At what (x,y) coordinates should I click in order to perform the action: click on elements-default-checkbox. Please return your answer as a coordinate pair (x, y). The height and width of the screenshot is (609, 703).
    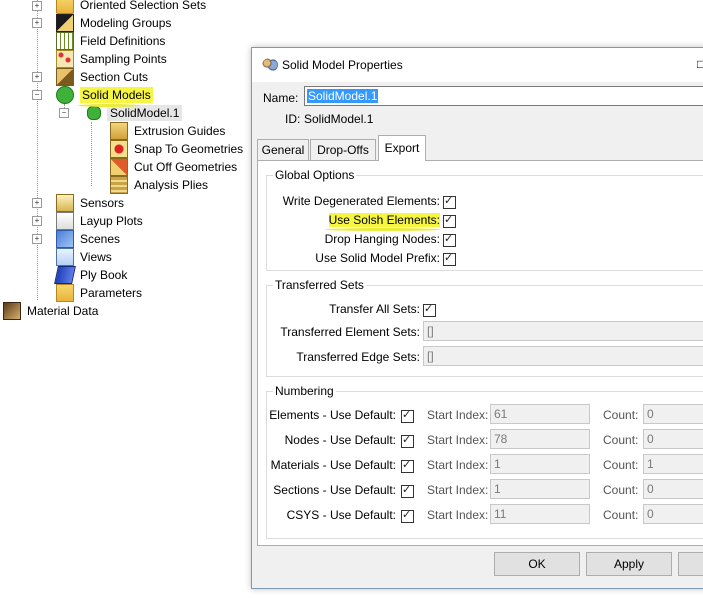
    Looking at the image, I should click on (407, 415).